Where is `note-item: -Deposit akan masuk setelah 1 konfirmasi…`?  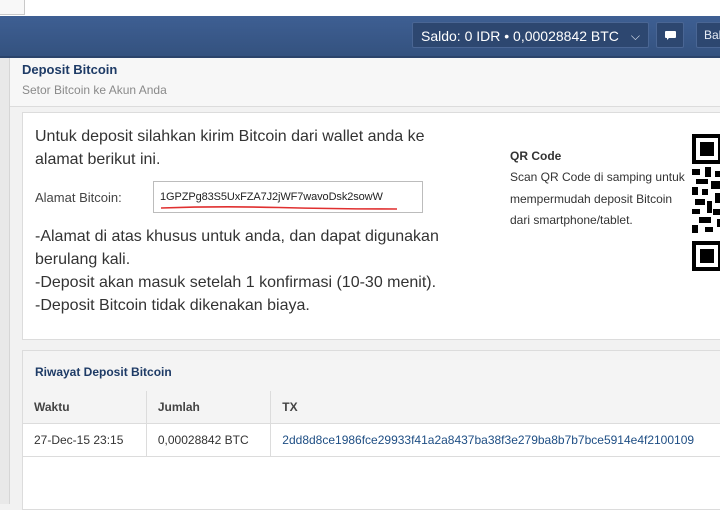
note-item: -Deposit akan masuk setelah 1 konfirmasi… is located at coordinates (236, 282).